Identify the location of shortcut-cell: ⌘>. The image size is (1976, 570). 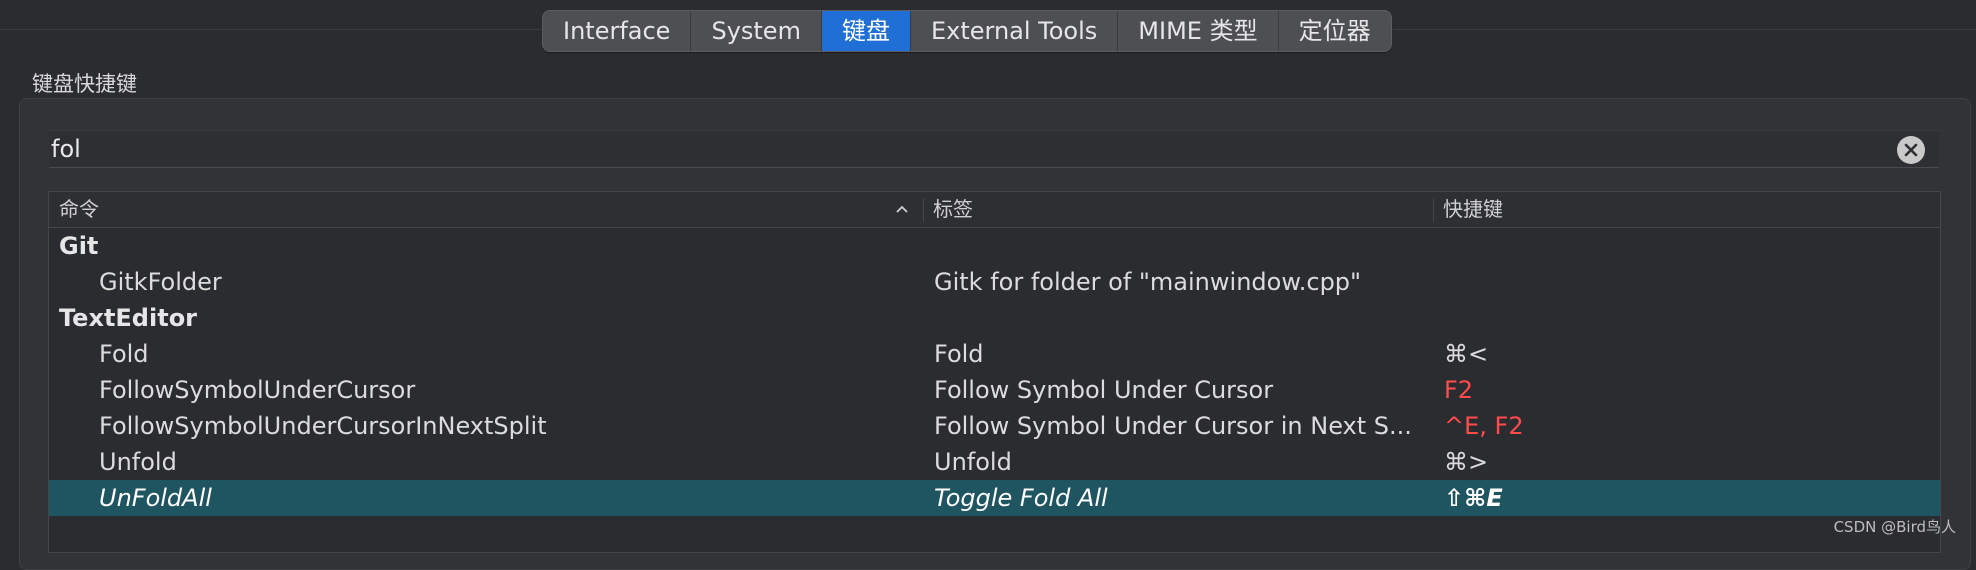
(1466, 462).